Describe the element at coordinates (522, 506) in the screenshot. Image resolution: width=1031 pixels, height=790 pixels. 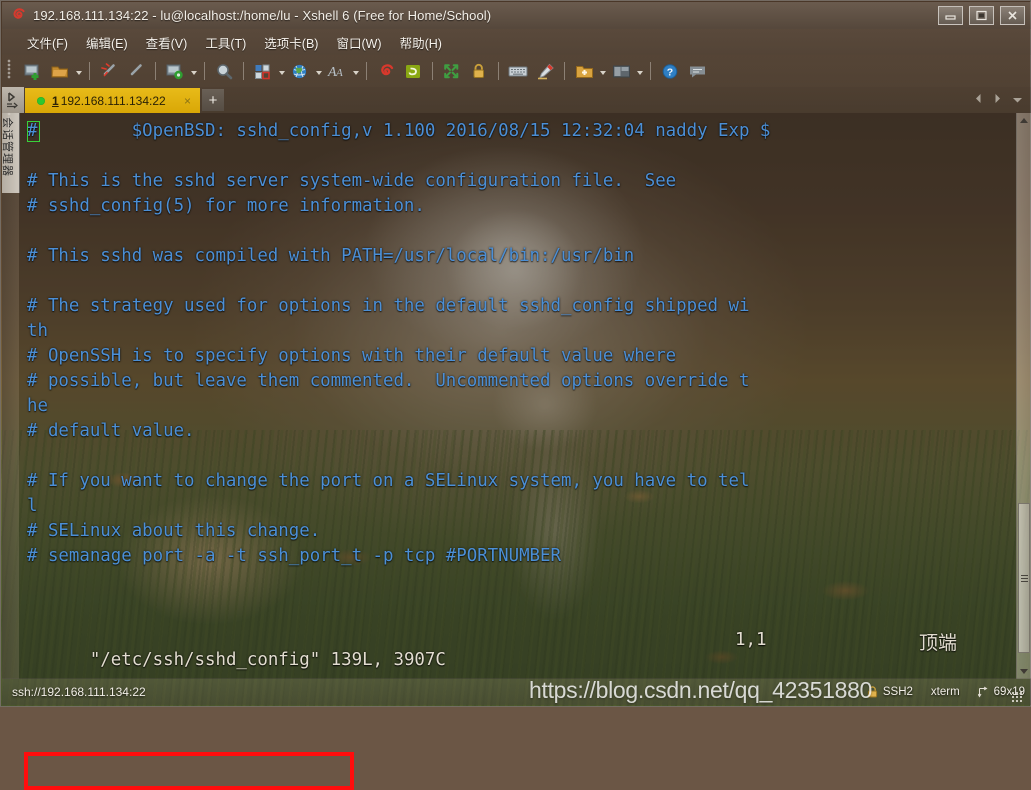
I see `terminal-line: l` at that location.